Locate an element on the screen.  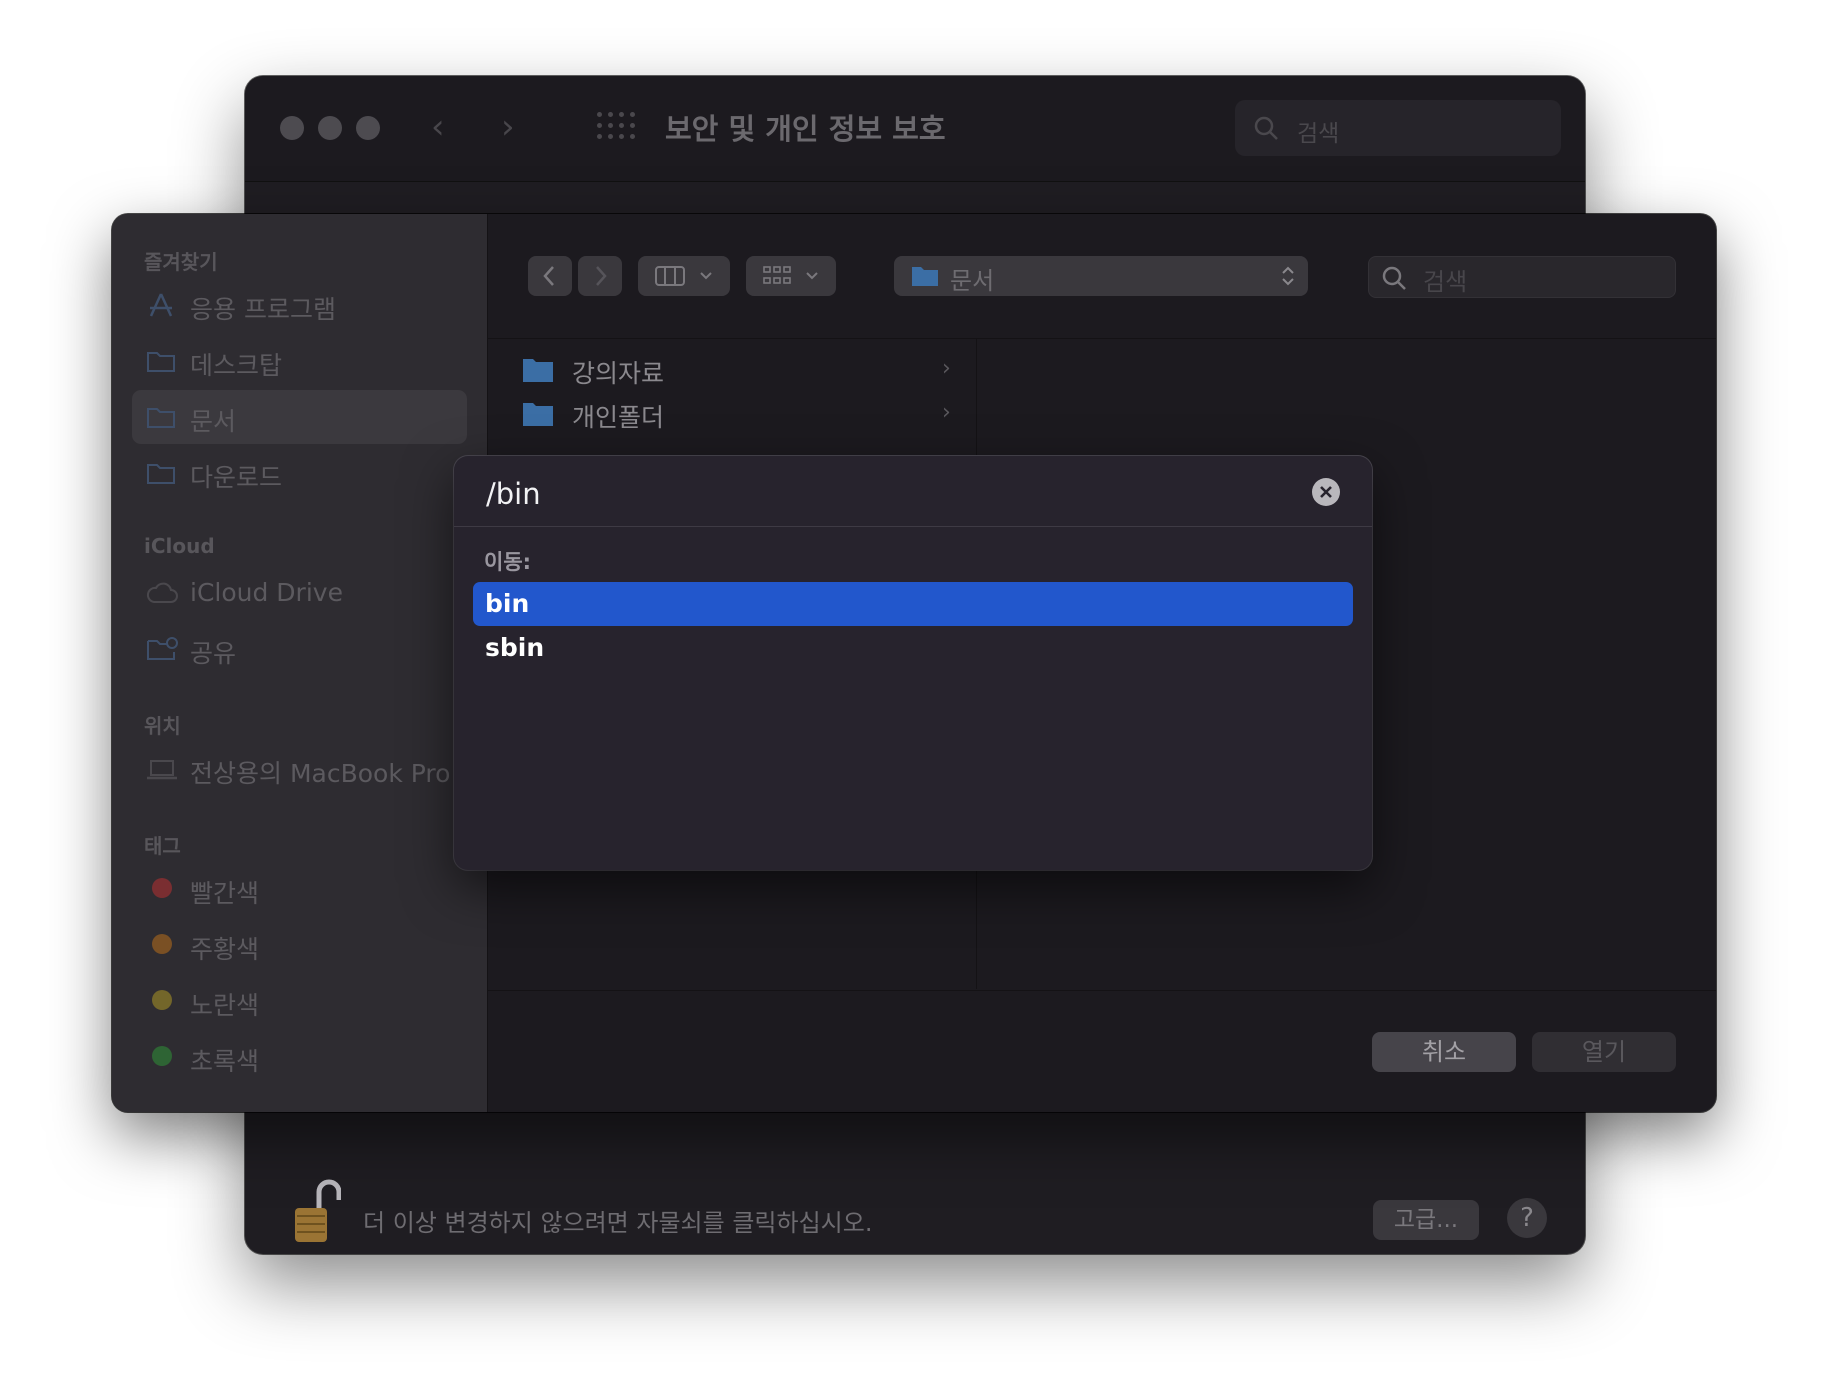
sidebar-item-label: 다운로드 is located at coordinates (236, 477).